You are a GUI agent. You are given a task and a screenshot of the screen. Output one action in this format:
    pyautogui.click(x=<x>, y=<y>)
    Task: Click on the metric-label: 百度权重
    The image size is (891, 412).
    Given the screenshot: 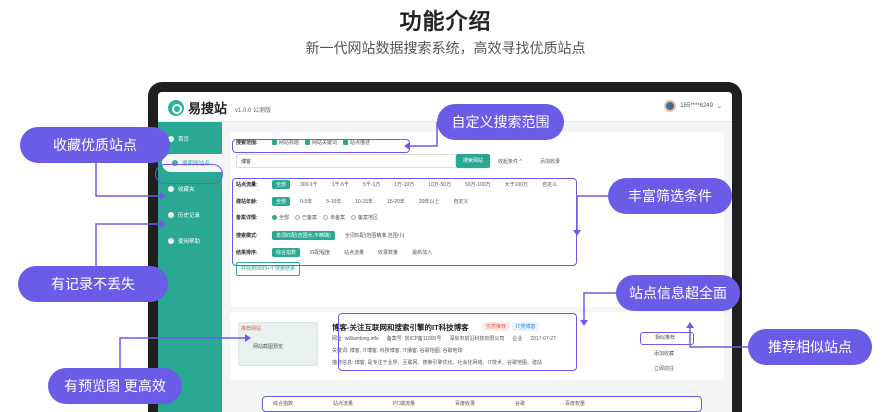 What is the action you would take?
    pyautogui.click(x=575, y=404)
    